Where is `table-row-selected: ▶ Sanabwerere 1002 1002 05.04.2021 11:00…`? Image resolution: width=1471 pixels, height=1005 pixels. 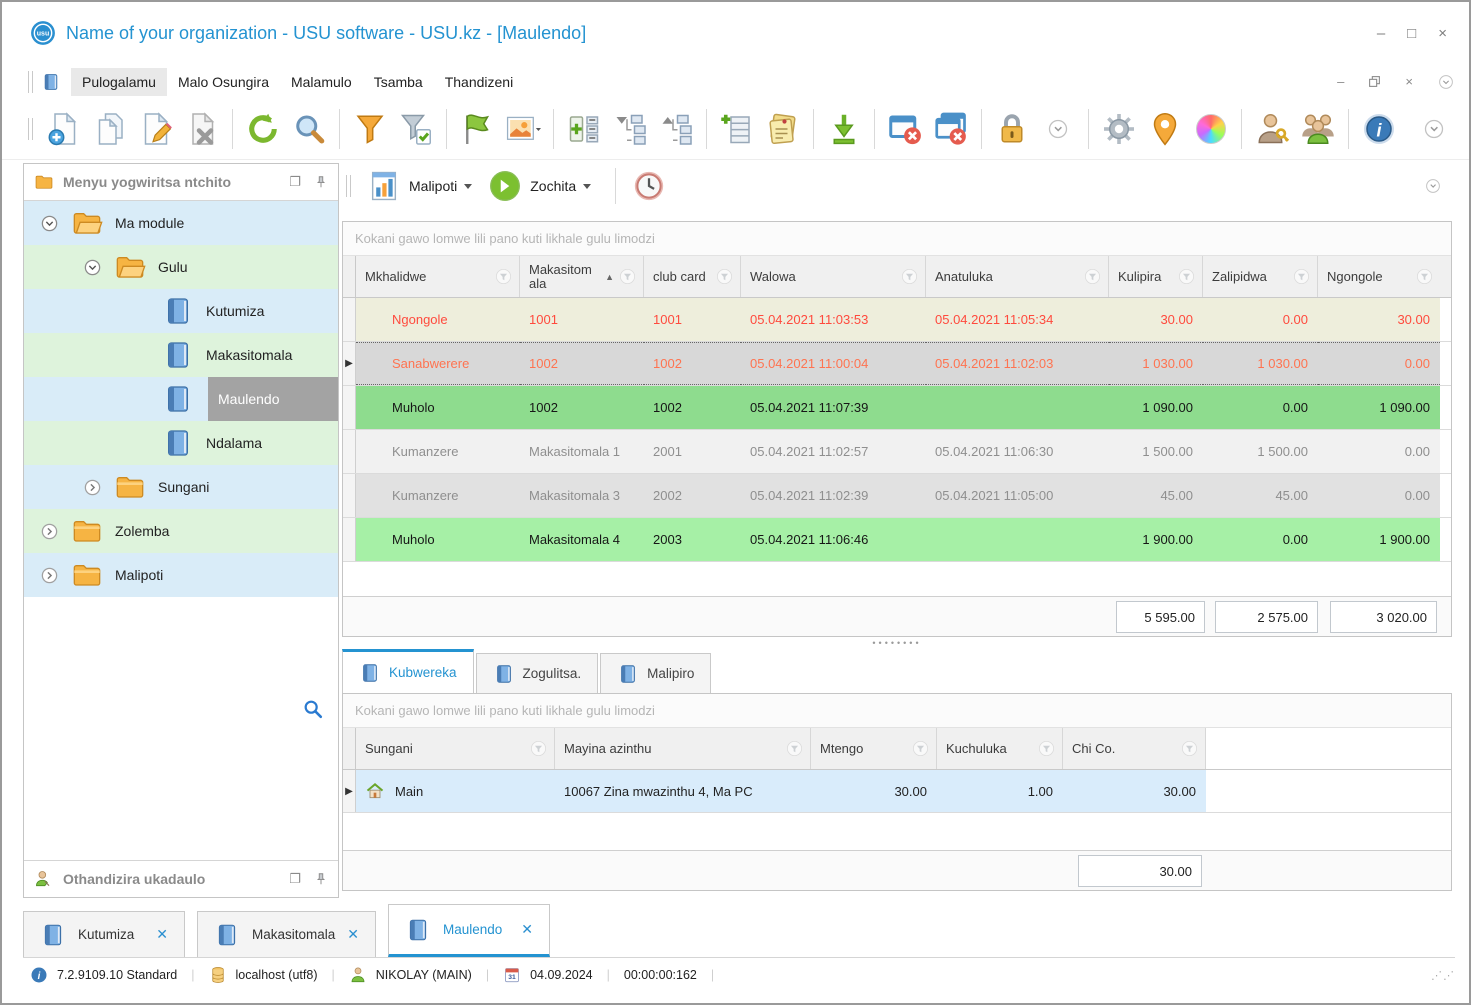
table-row-selected: ▶ Sanabwerere 1002 1002 05.04.2021 11:00… is located at coordinates (897, 364).